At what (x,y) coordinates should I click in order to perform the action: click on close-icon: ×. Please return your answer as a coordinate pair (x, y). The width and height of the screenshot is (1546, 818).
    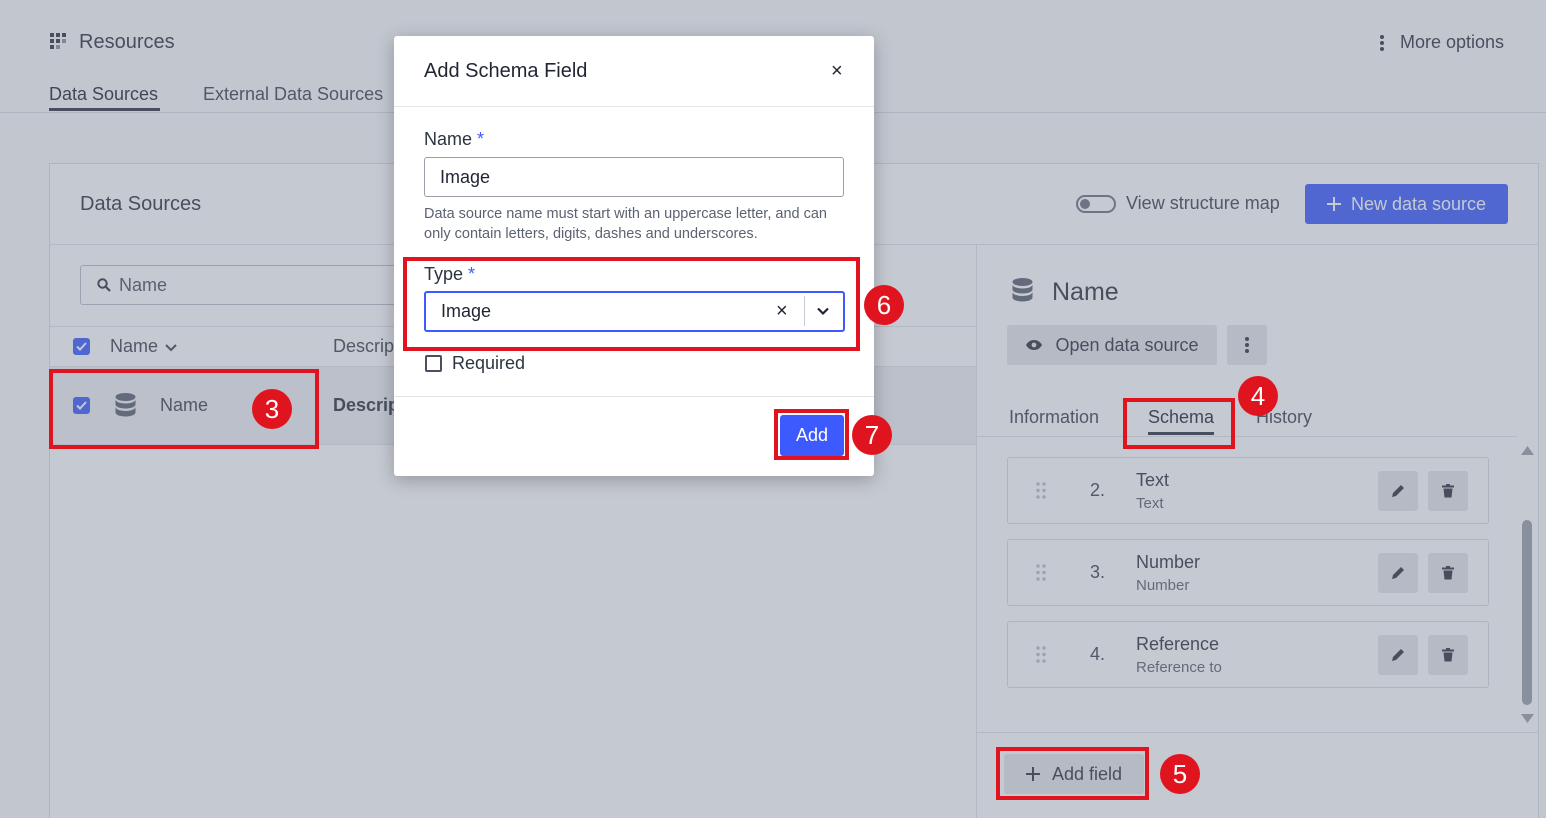
    Looking at the image, I should click on (837, 71).